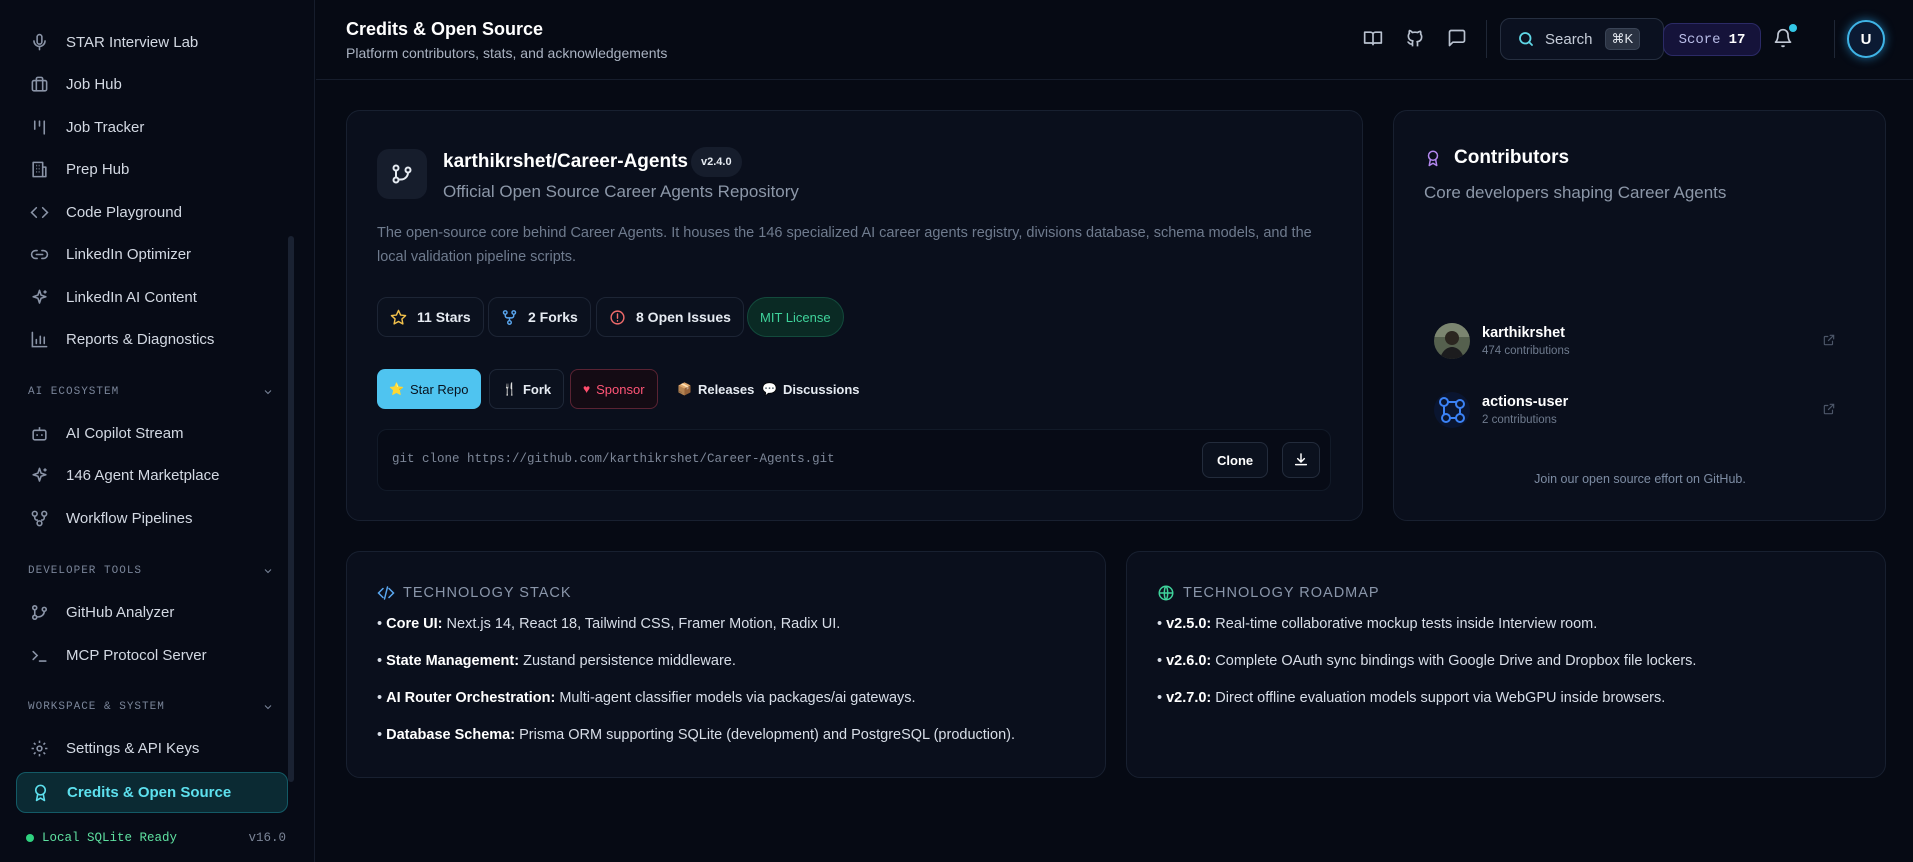 The image size is (1913, 862). Describe the element at coordinates (39, 475) in the screenshot. I see `sparkles-icon` at that location.